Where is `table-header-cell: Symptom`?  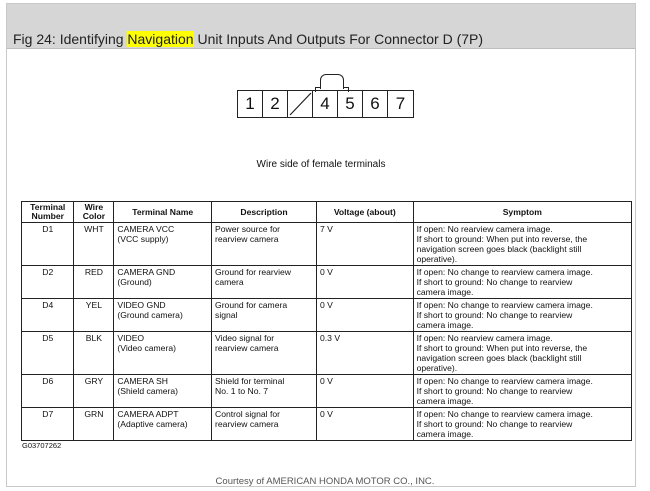 table-header-cell: Symptom is located at coordinates (522, 212).